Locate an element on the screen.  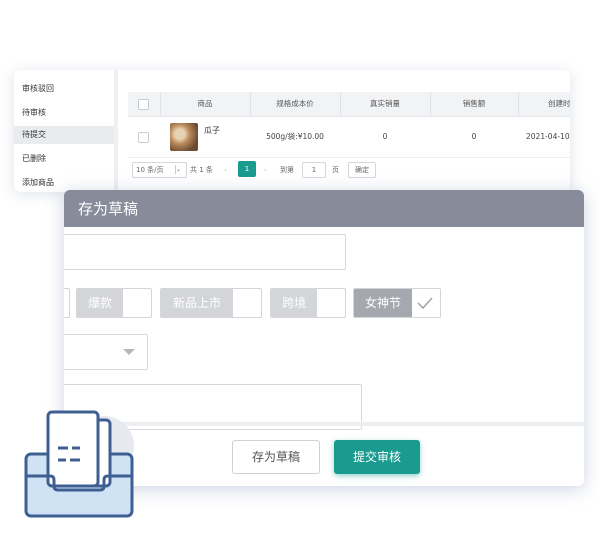
prev-page-button: ‹ is located at coordinates (225, 170).